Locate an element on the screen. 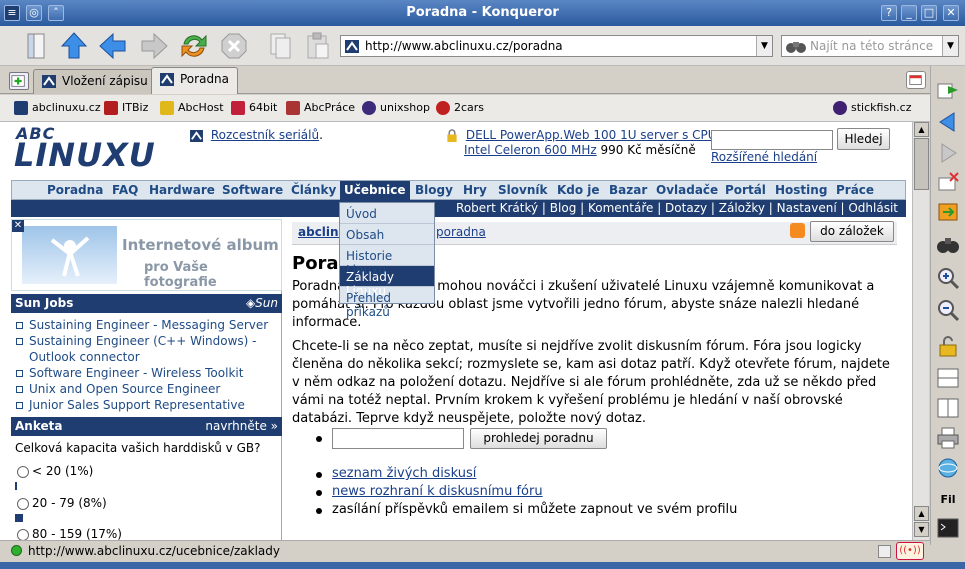 The image size is (965, 569). photo-album-banner: Internetové album pro Vaše fotografie ✕ is located at coordinates (146, 255).